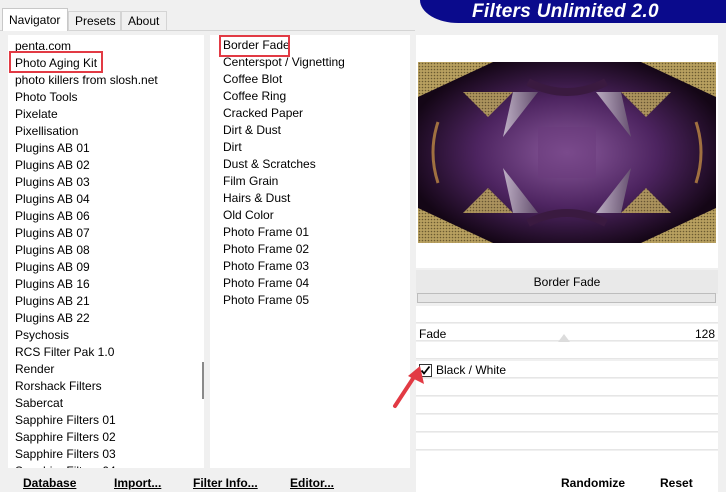 This screenshot has width=726, height=492. Describe the element at coordinates (52, 148) in the screenshot. I see `categories-item: Plugins AB 01` at that location.